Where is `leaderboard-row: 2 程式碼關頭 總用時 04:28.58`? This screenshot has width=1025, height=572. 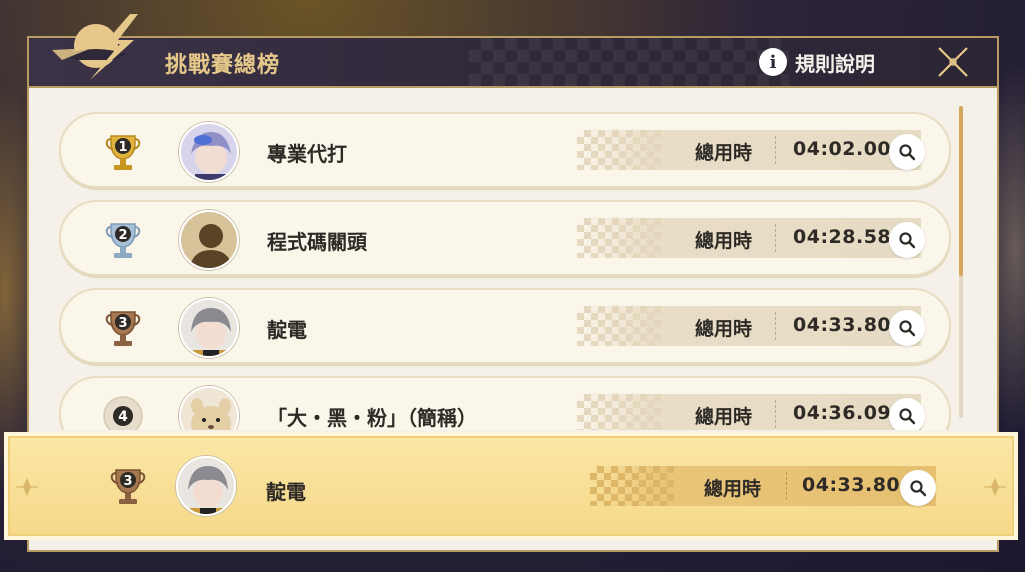
leaderboard-row: 2 程式碼關頭 總用時 04:28.58 is located at coordinates (505, 238).